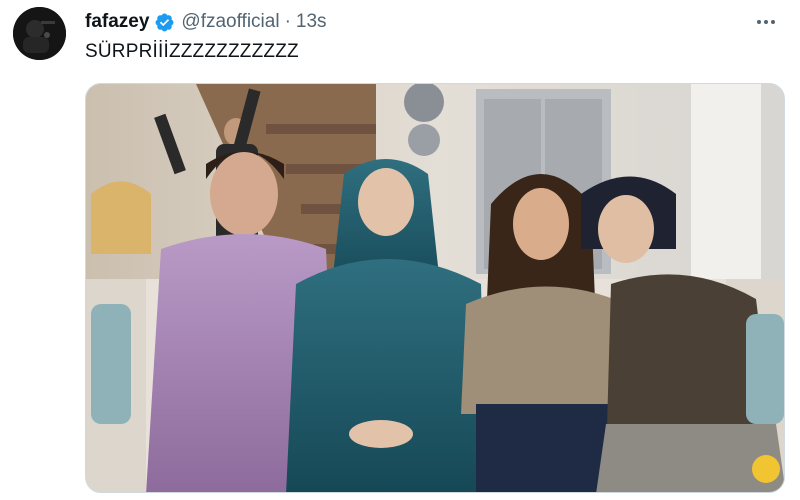 Image resolution: width=800 pixels, height=500 pixels. What do you see at coordinates (39, 33) in the screenshot?
I see `author-avatar` at bounding box center [39, 33].